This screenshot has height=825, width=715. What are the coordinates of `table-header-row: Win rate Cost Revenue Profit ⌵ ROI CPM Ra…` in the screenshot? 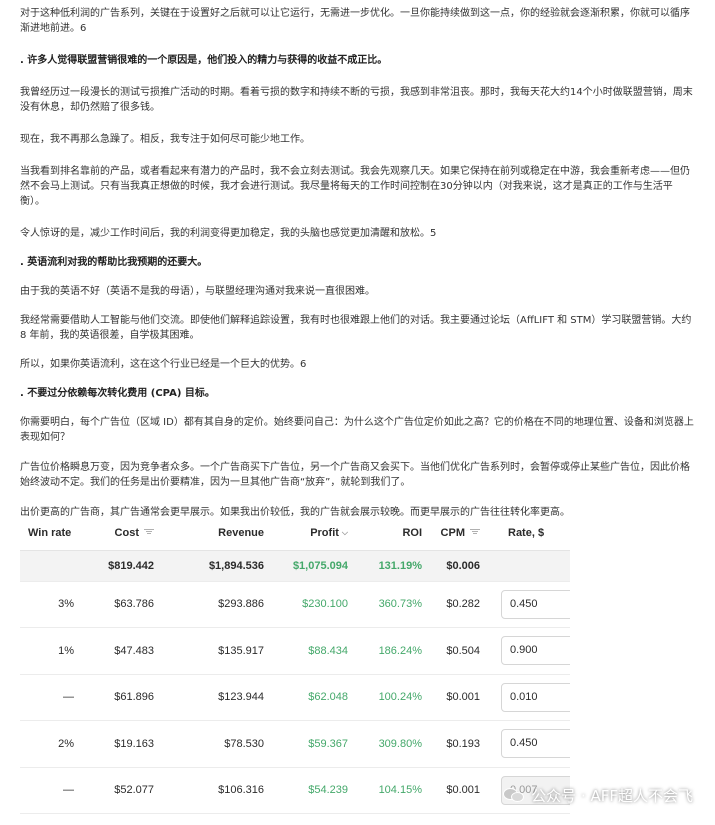 It's located at (295, 534).